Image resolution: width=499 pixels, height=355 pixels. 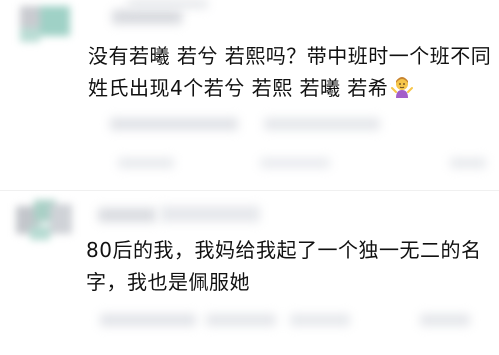 I want to click on woman-shrugging-emoji-icon, so click(x=402, y=87).